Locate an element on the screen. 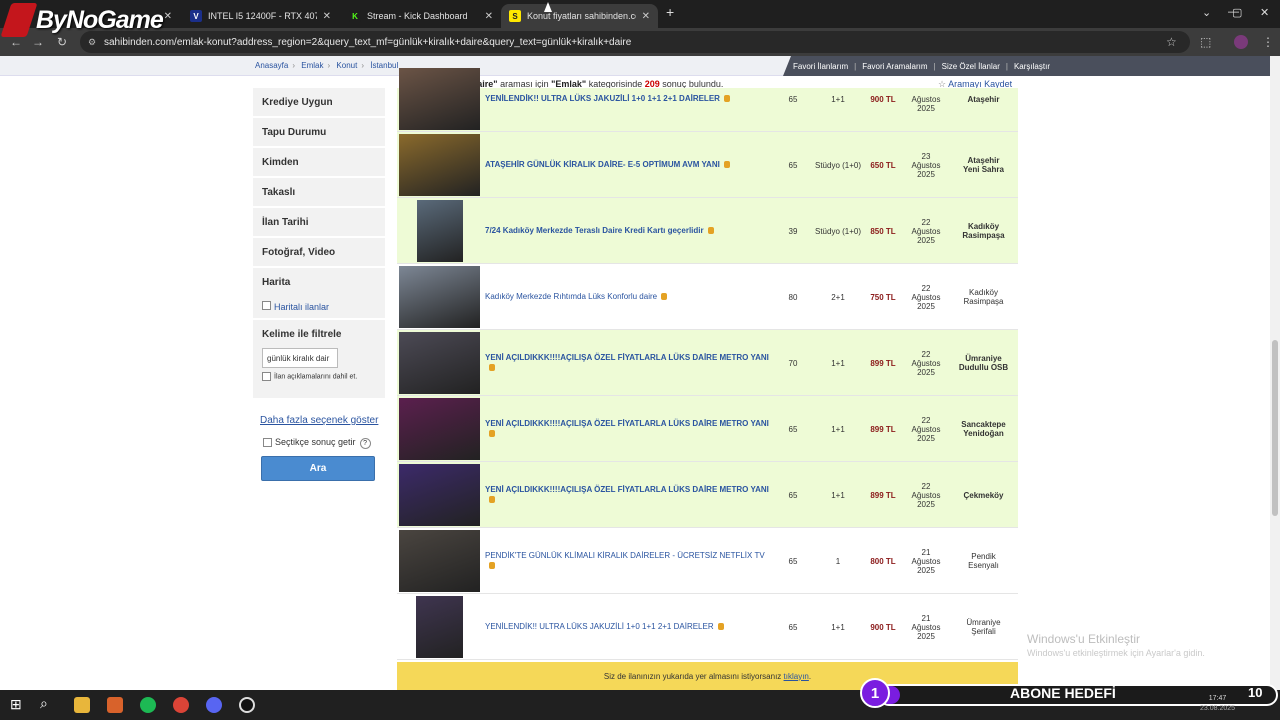 The height and width of the screenshot is (720, 1280). filter-credit-eligible: Krediye Uygun is located at coordinates (319, 102).